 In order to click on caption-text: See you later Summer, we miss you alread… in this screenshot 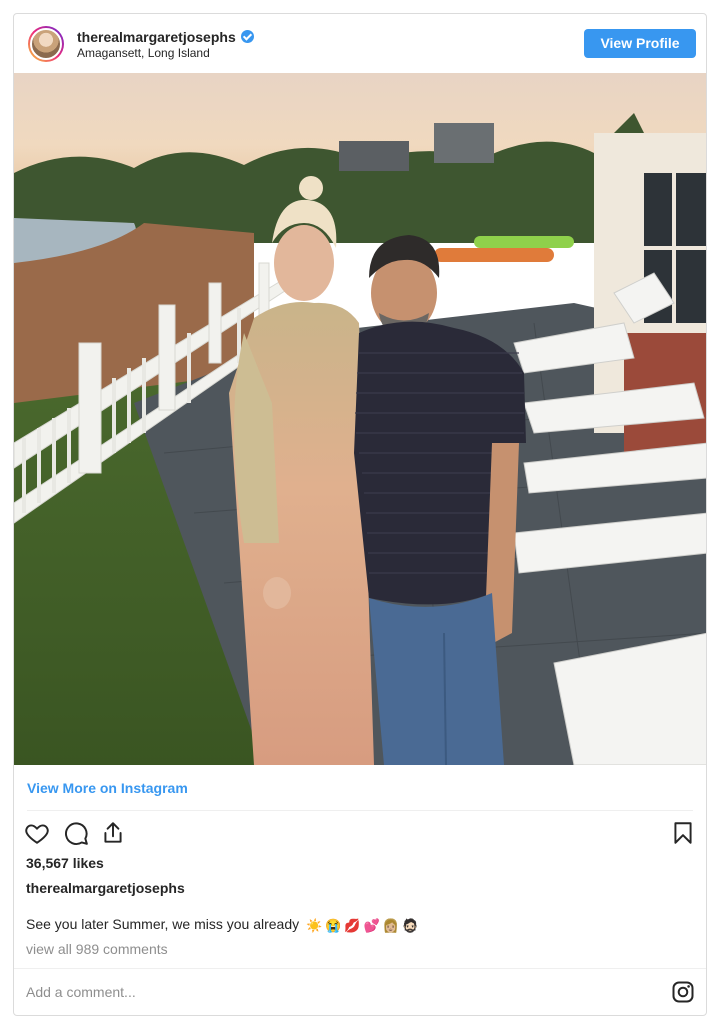, I will do `click(163, 924)`.